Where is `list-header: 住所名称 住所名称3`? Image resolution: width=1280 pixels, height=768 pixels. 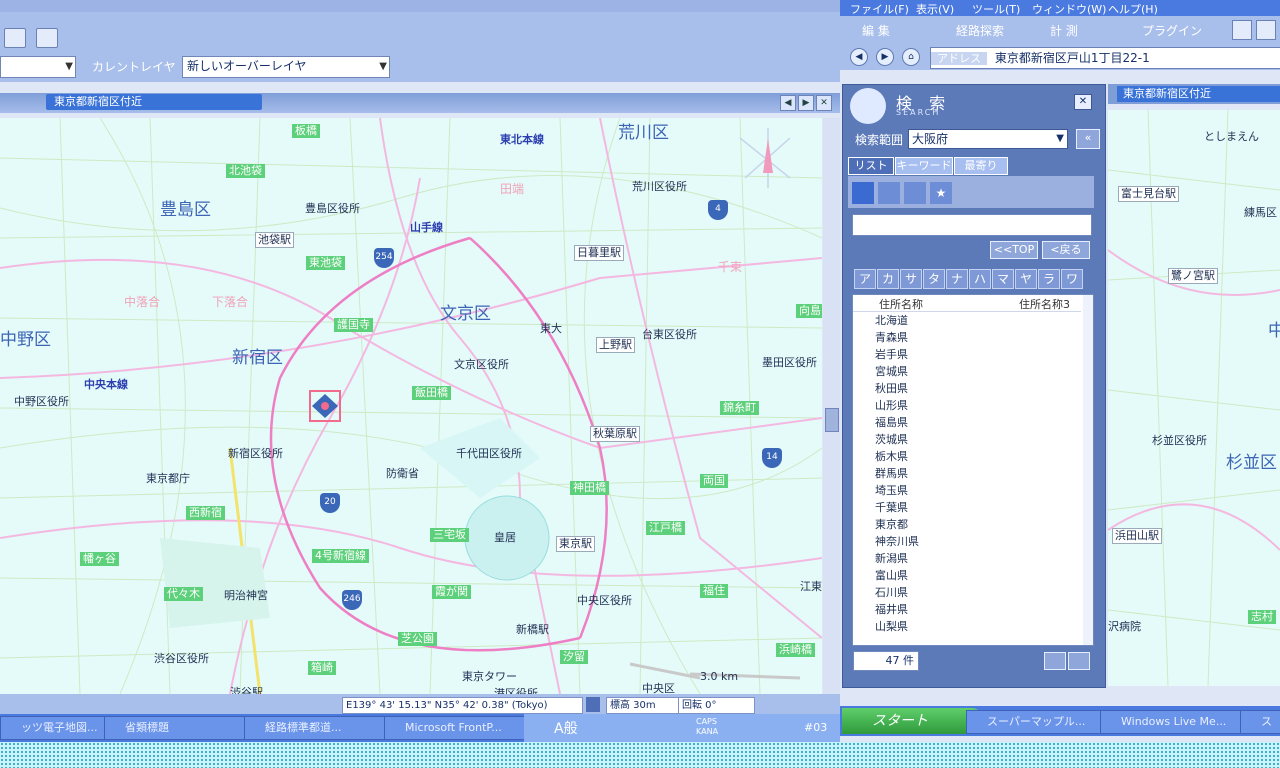
list-header: 住所名称 住所名称3 is located at coordinates (967, 303).